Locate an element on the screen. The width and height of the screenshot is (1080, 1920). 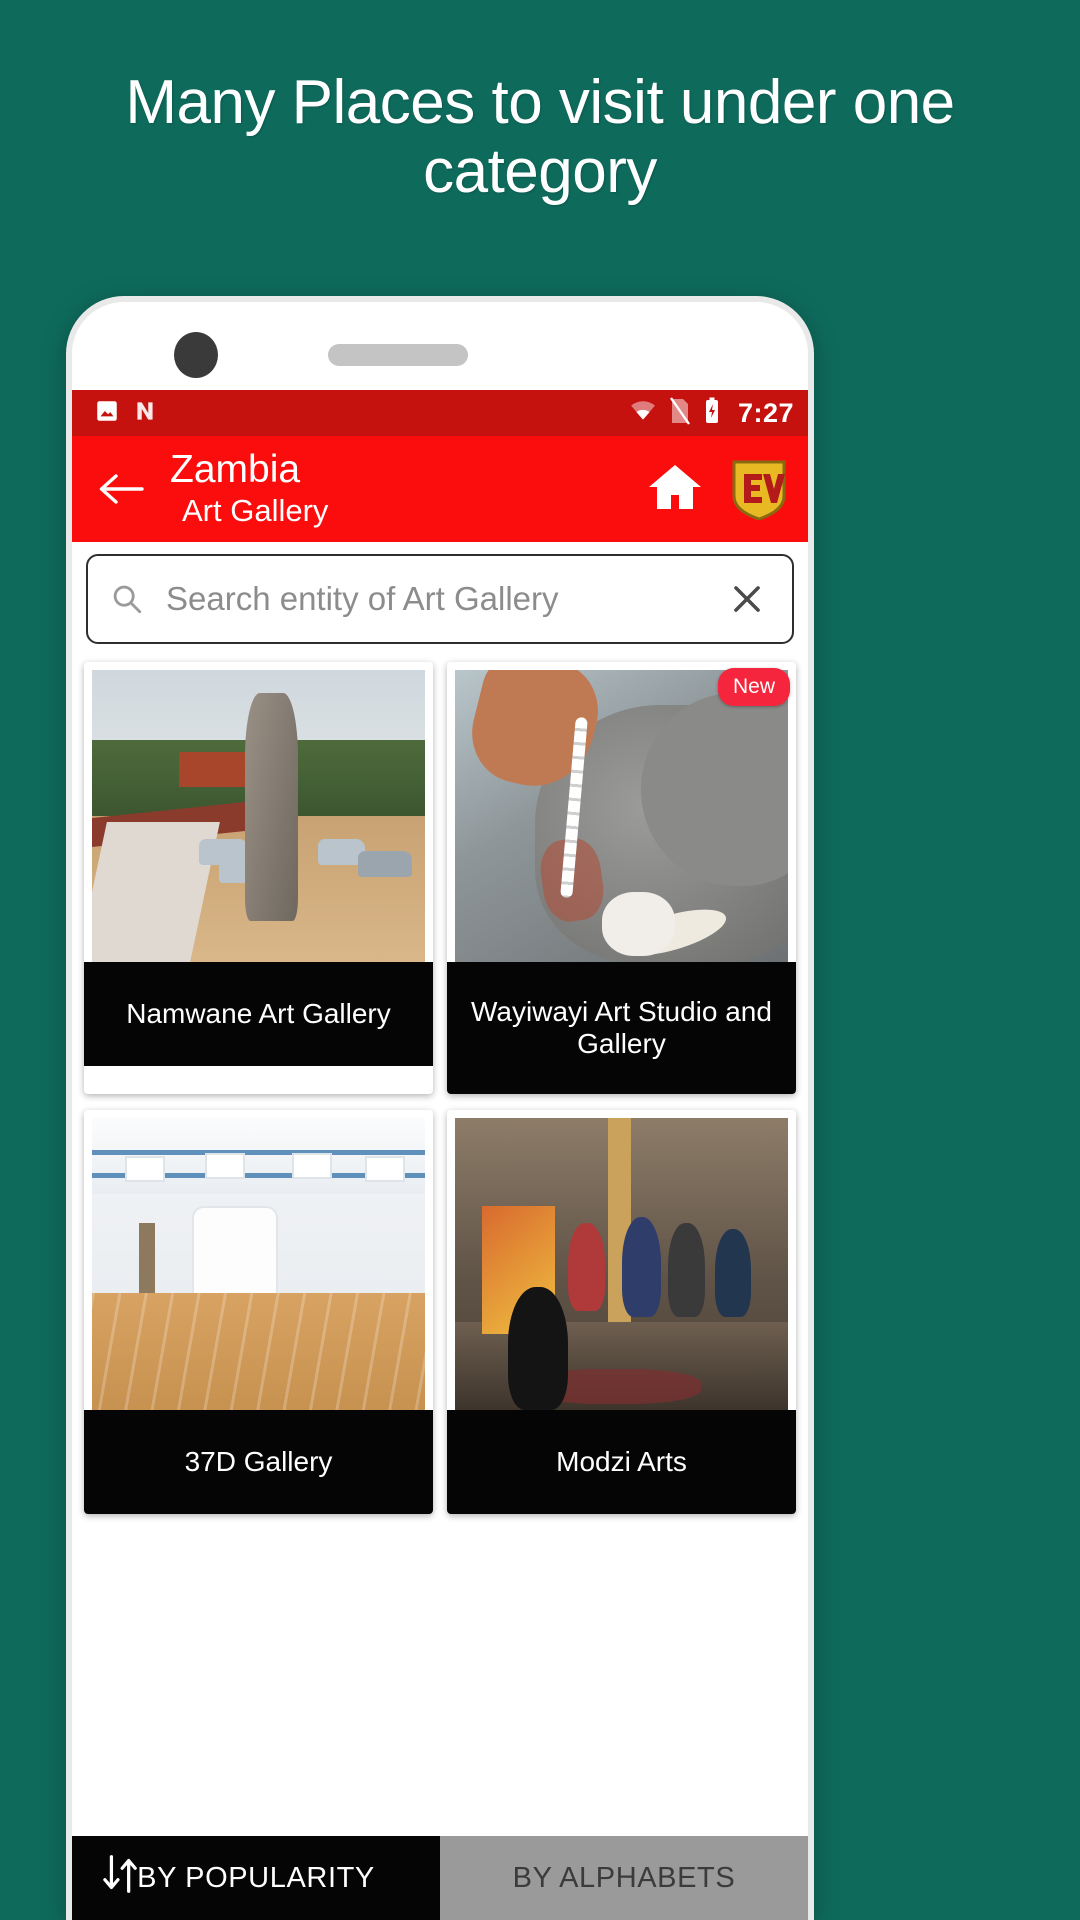
search-section is located at coordinates (440, 597).